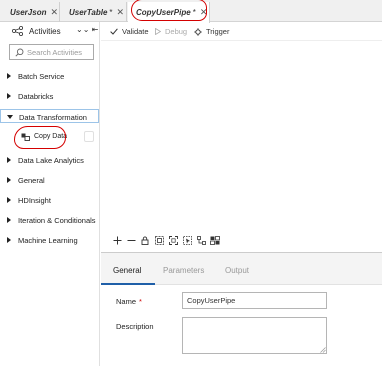  I want to click on name-label: Name *, so click(129, 301).